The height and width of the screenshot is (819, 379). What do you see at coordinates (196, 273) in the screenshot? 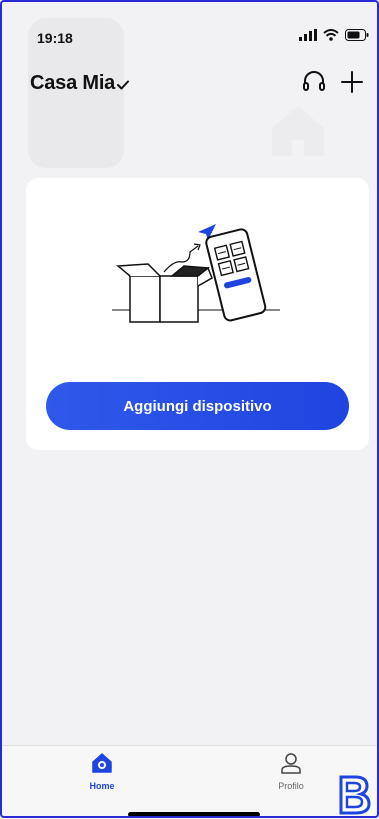
I see `add-device-illustration` at bounding box center [196, 273].